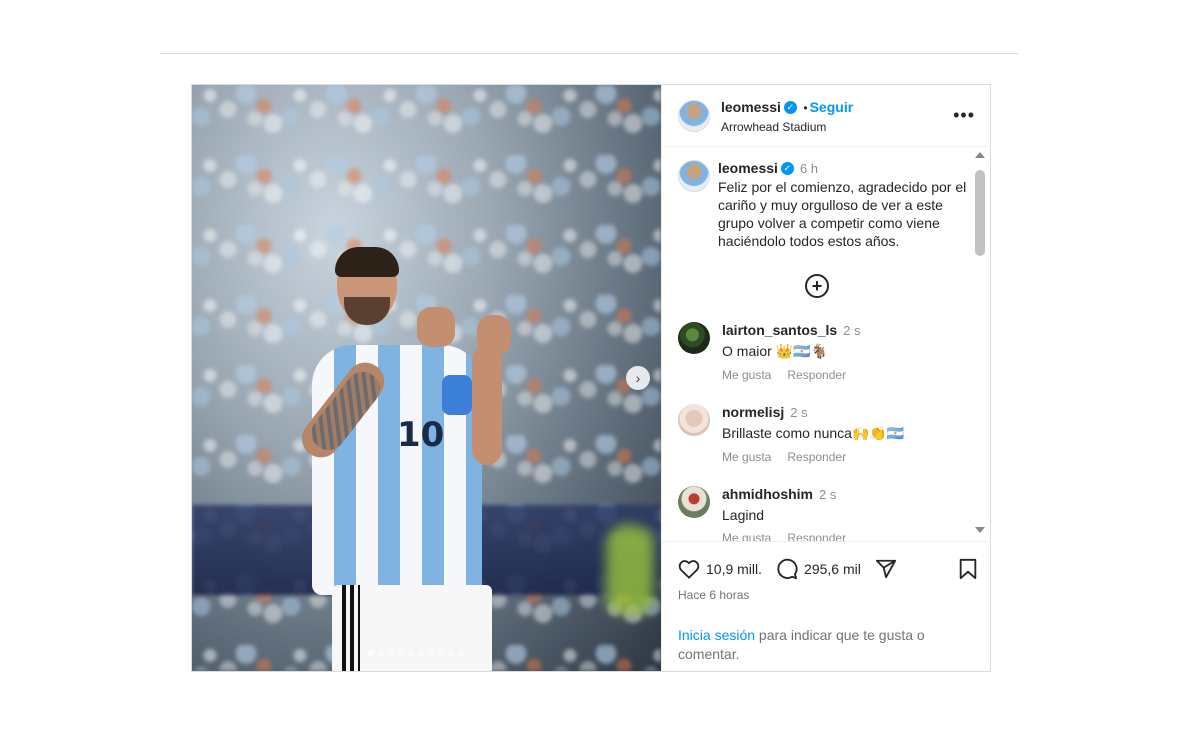 This screenshot has width=1200, height=740. Describe the element at coordinates (980, 530) in the screenshot. I see `scroll-down-arrow-icon` at that location.